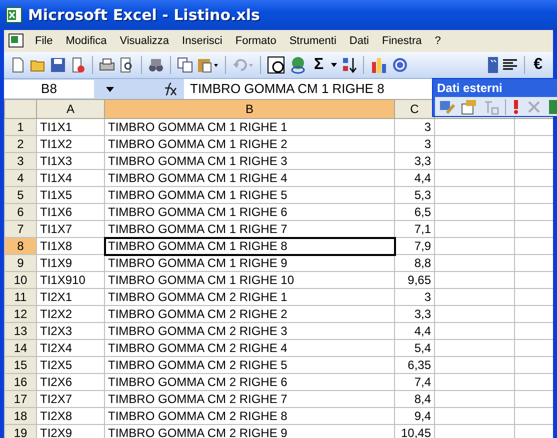 The width and height of the screenshot is (557, 438). What do you see at coordinates (20, 178) in the screenshot?
I see `row-header: 4` at bounding box center [20, 178].